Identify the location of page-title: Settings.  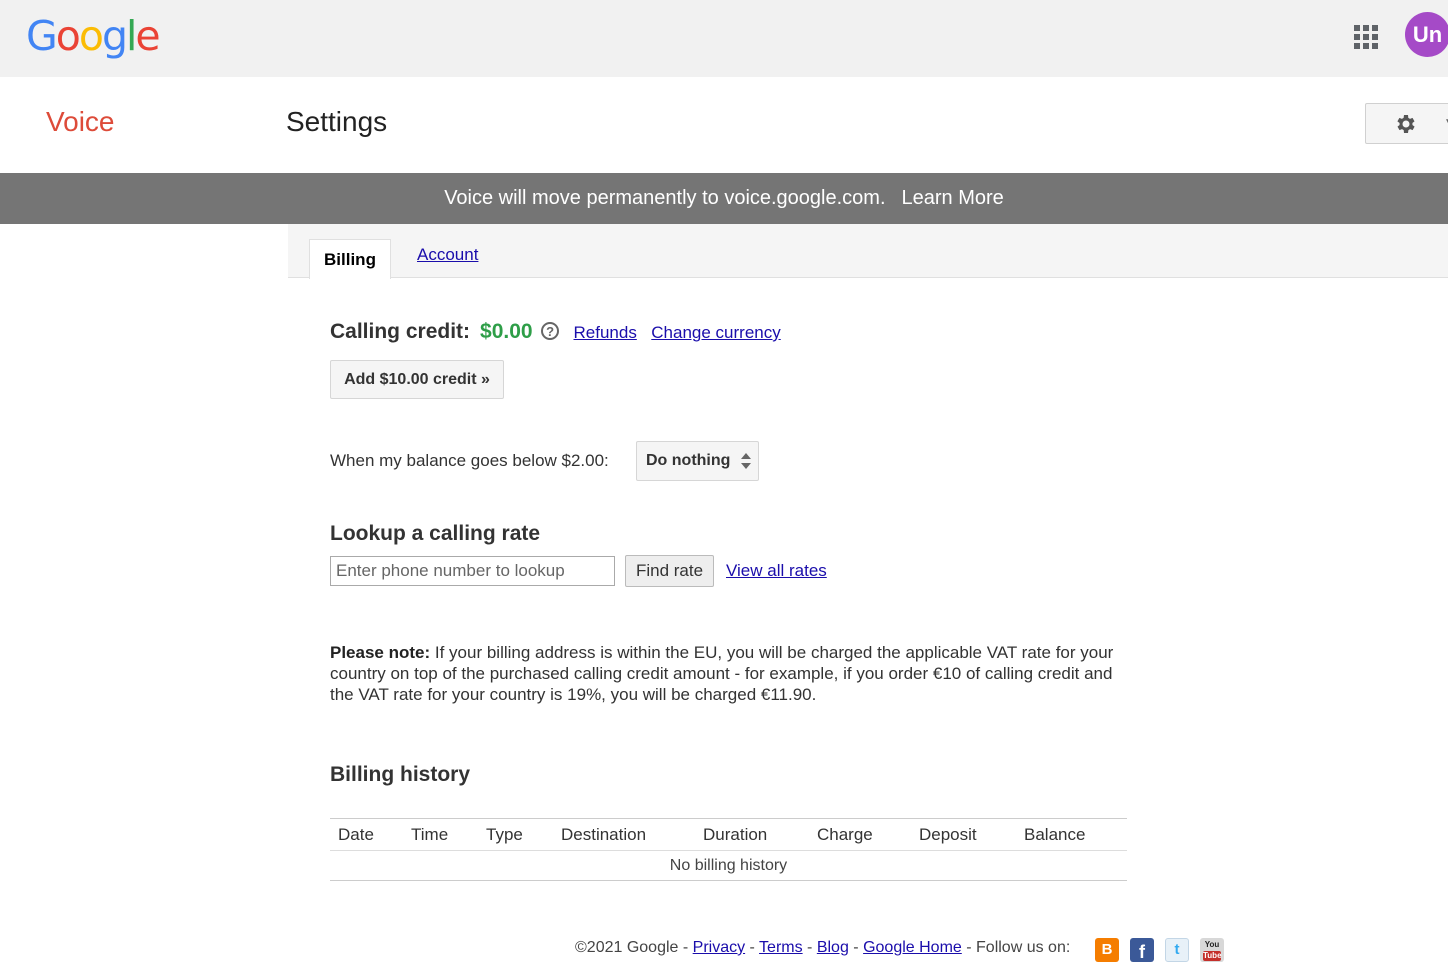
(337, 121).